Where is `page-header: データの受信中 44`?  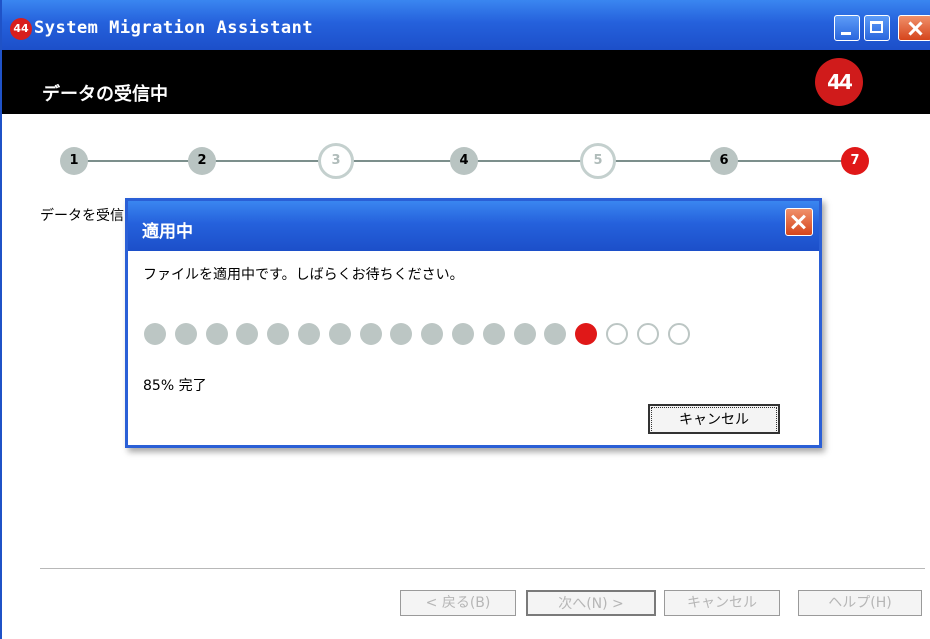 page-header: データの受信中 44 is located at coordinates (466, 82).